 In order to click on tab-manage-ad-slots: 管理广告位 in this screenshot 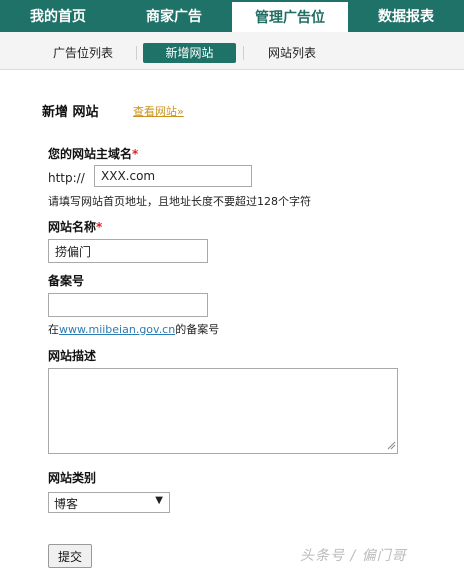, I will do `click(290, 16)`.